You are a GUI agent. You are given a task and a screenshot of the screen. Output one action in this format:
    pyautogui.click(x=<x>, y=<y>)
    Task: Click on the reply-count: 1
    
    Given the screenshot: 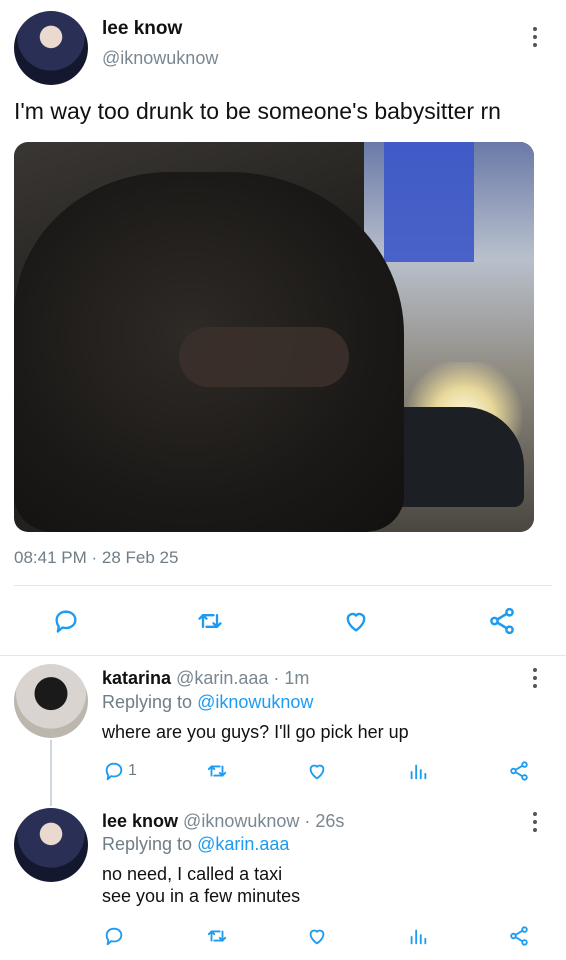 What is the action you would take?
    pyautogui.click(x=132, y=770)
    